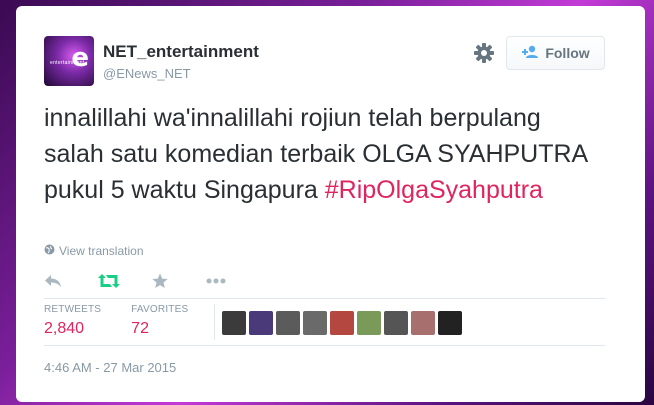 The width and height of the screenshot is (654, 405). What do you see at coordinates (484, 53) in the screenshot?
I see `gear-icon` at bounding box center [484, 53].